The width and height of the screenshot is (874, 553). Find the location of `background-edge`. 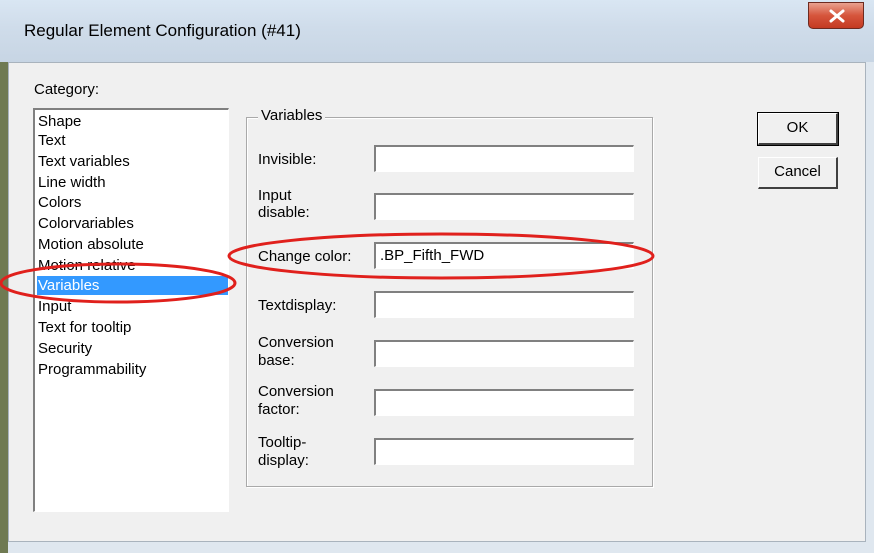

background-edge is located at coordinates (4, 307).